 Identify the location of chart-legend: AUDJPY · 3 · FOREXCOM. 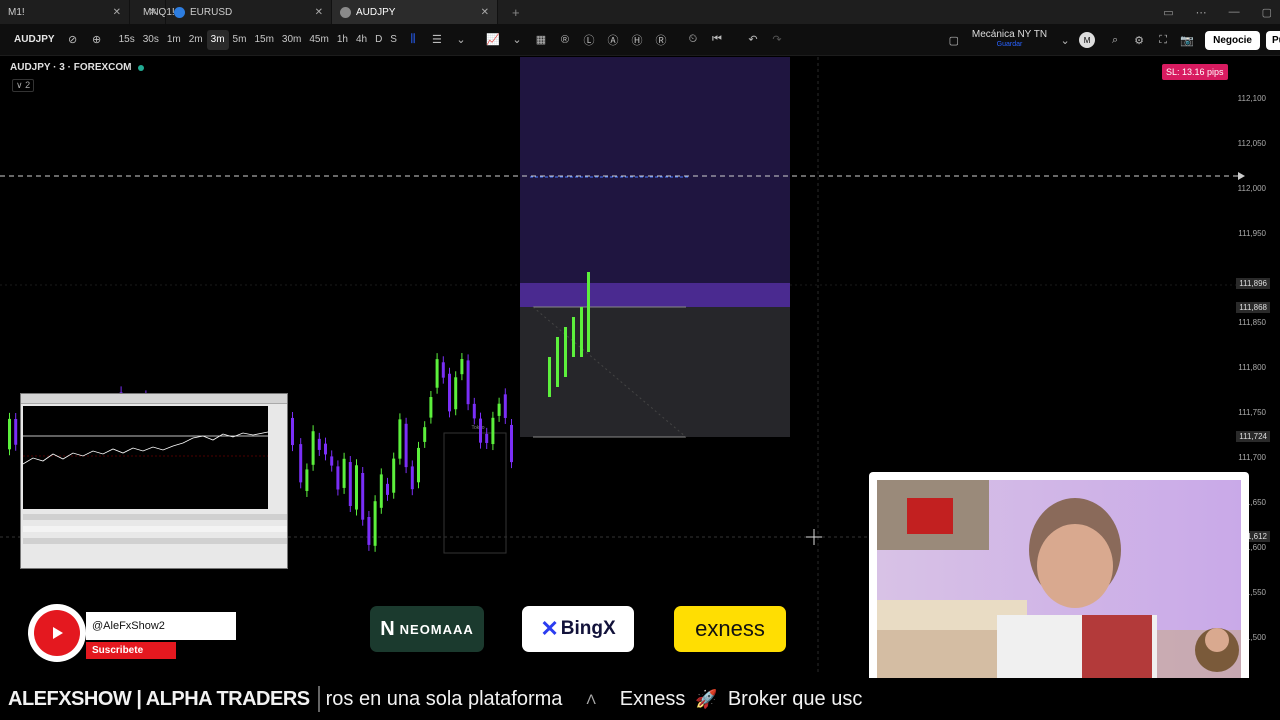
(77, 67).